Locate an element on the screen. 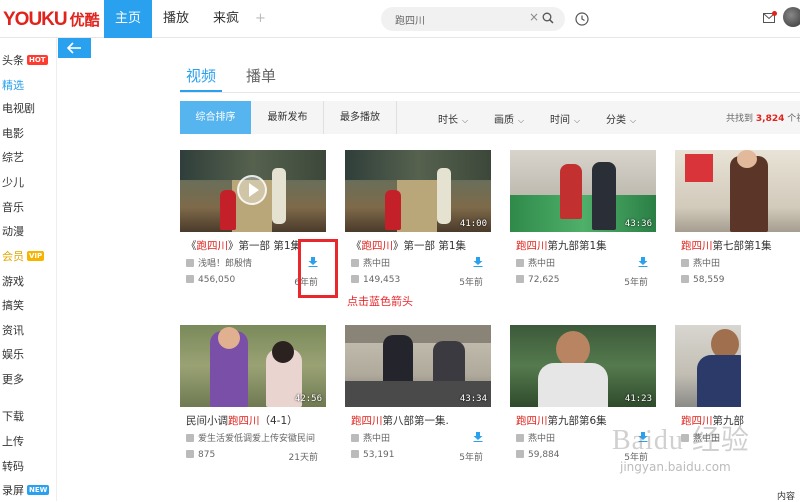 The height and width of the screenshot is (502, 800). tab-play: 播放 is located at coordinates (176, 19).